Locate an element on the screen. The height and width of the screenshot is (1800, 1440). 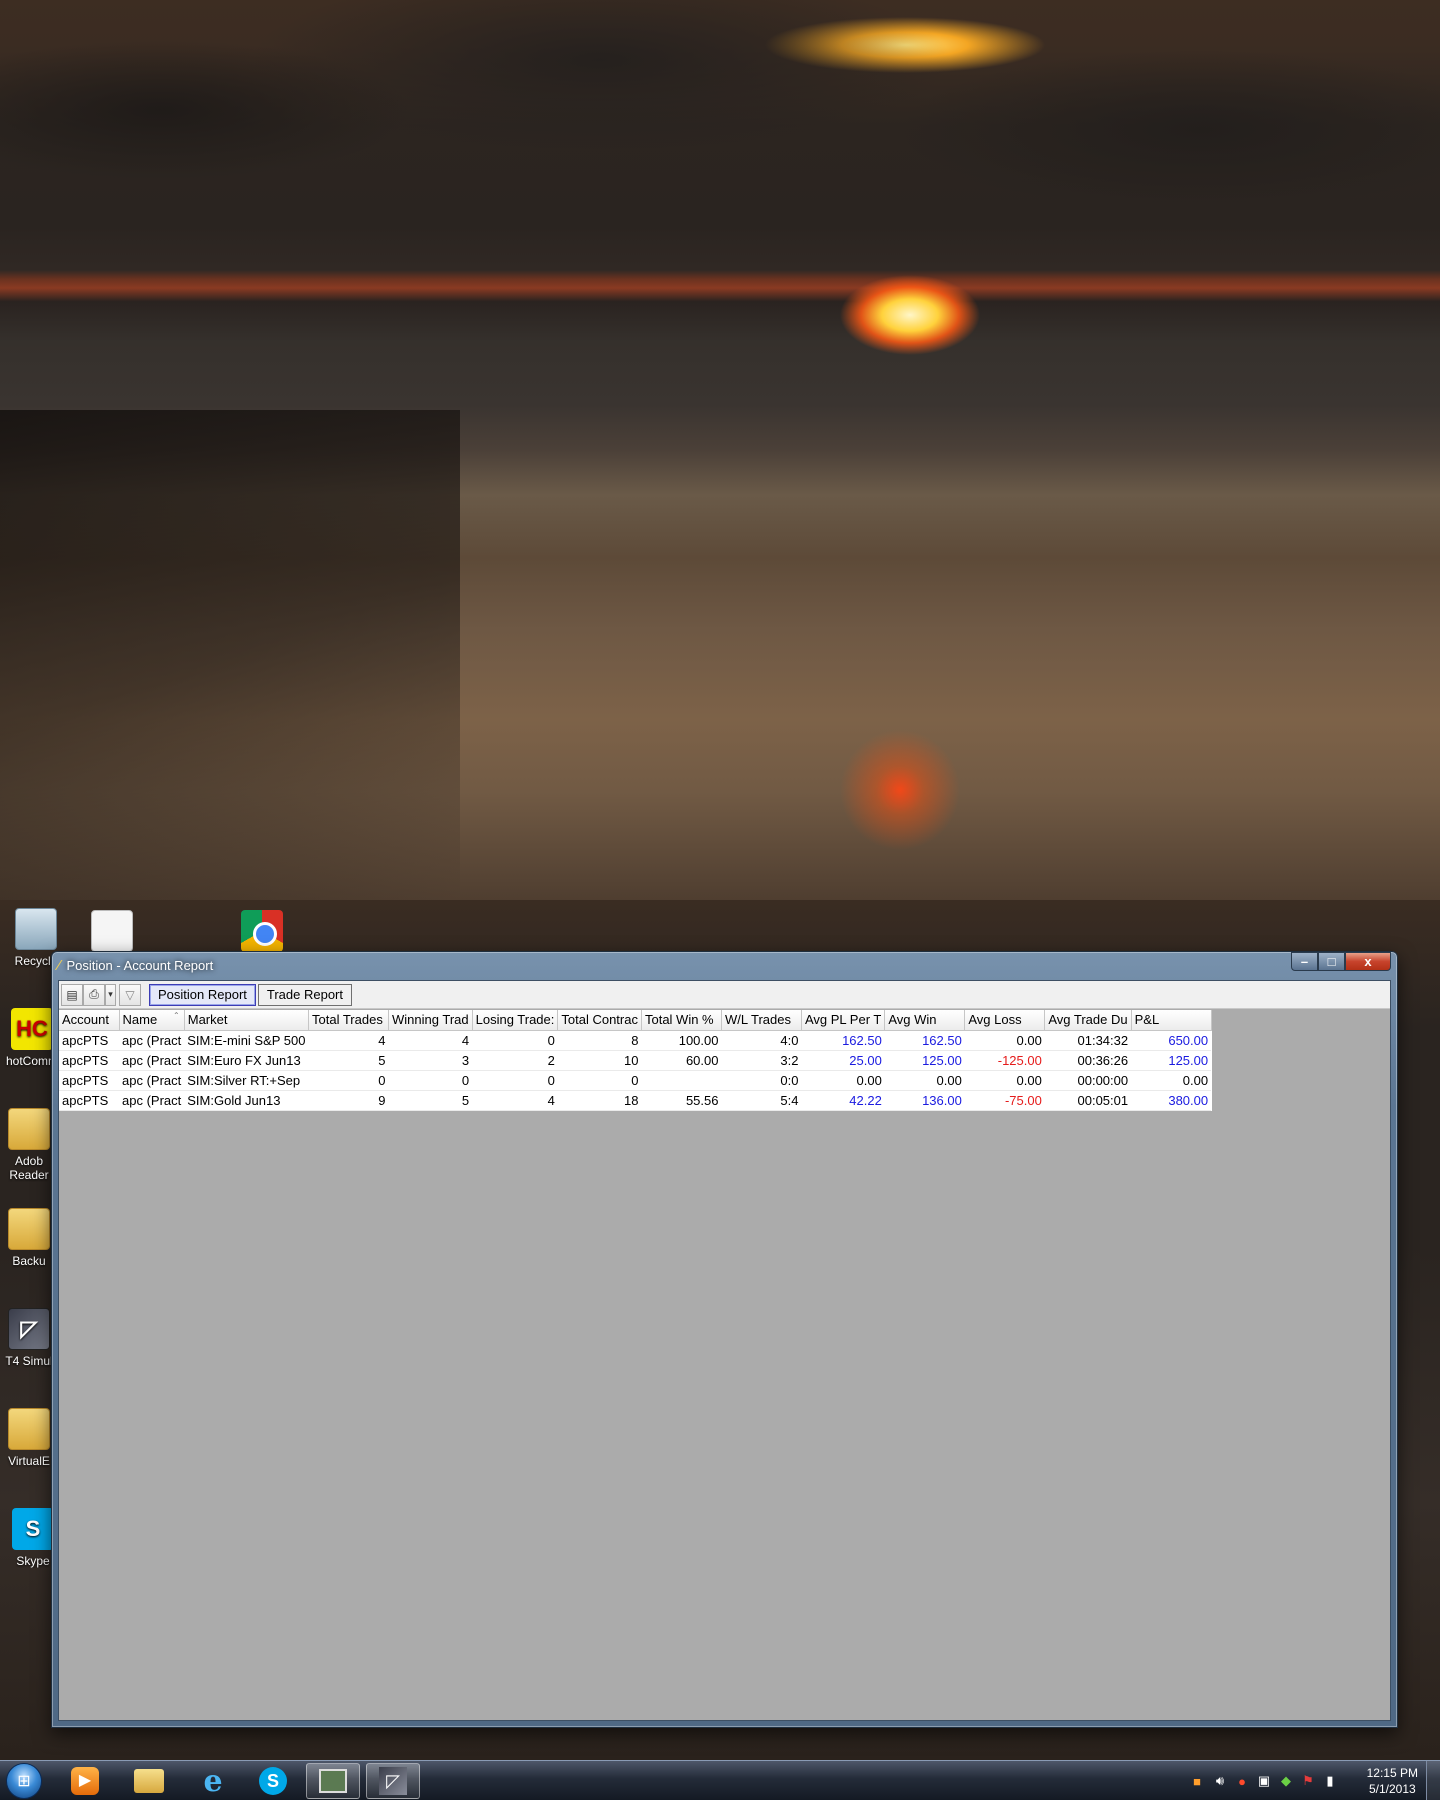
minimize-button: – is located at coordinates (1304, 961).